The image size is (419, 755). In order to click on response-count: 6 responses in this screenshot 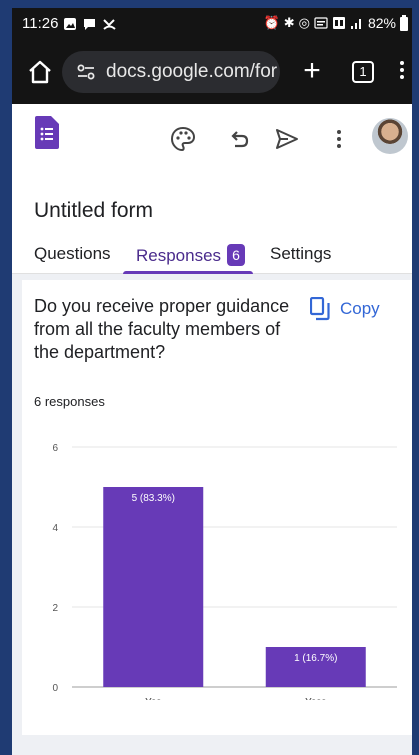, I will do `click(69, 401)`.